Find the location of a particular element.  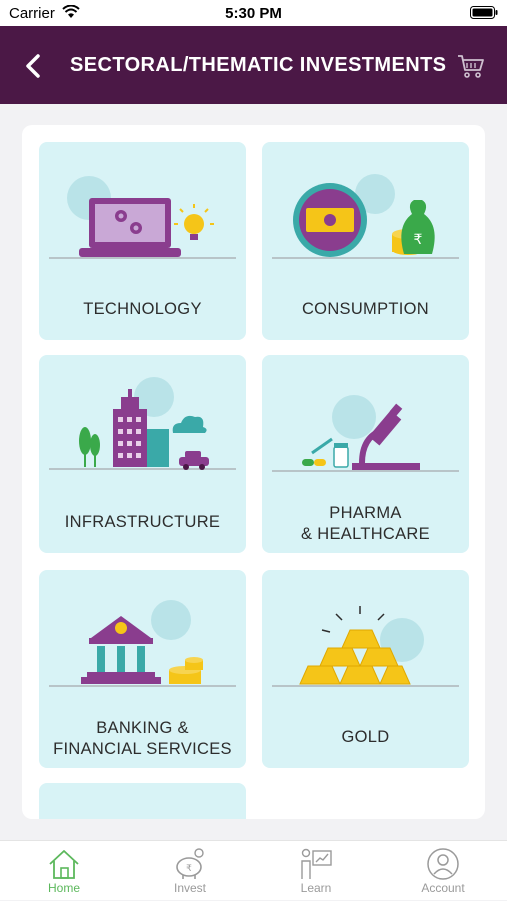

tab-invest: ₹ Invest is located at coordinates (190, 871).